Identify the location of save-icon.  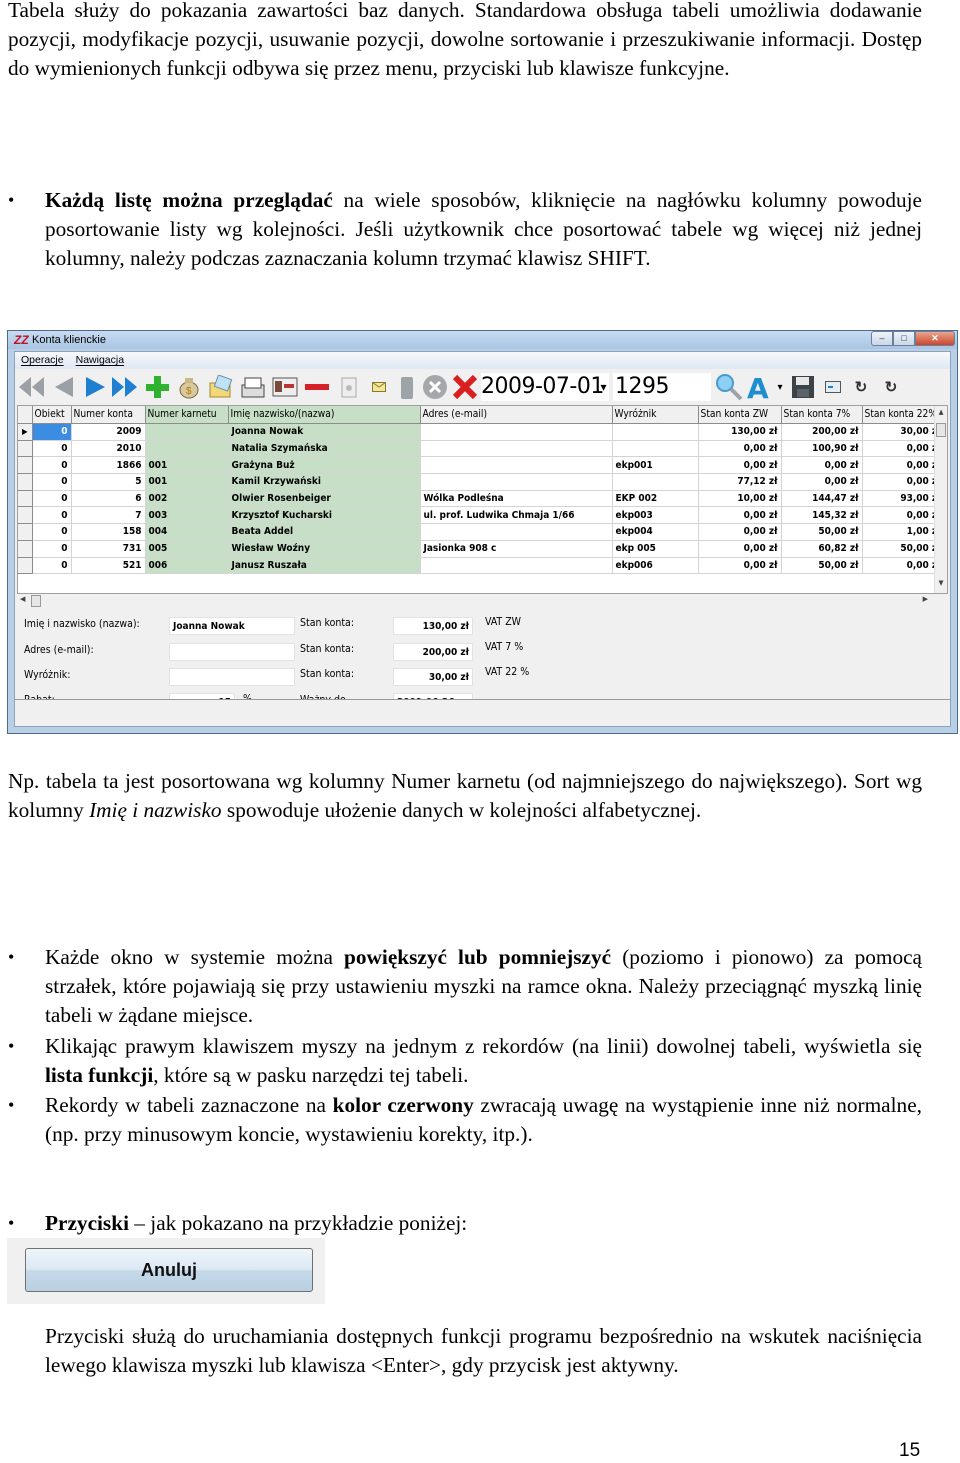
(803, 387).